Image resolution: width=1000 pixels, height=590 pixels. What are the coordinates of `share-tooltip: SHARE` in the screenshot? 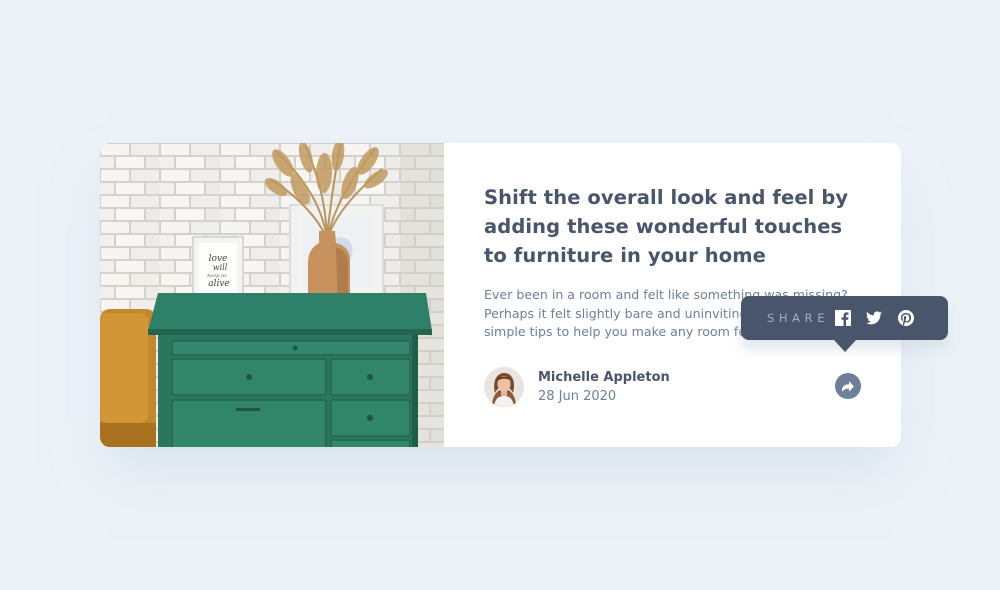 It's located at (844, 324).